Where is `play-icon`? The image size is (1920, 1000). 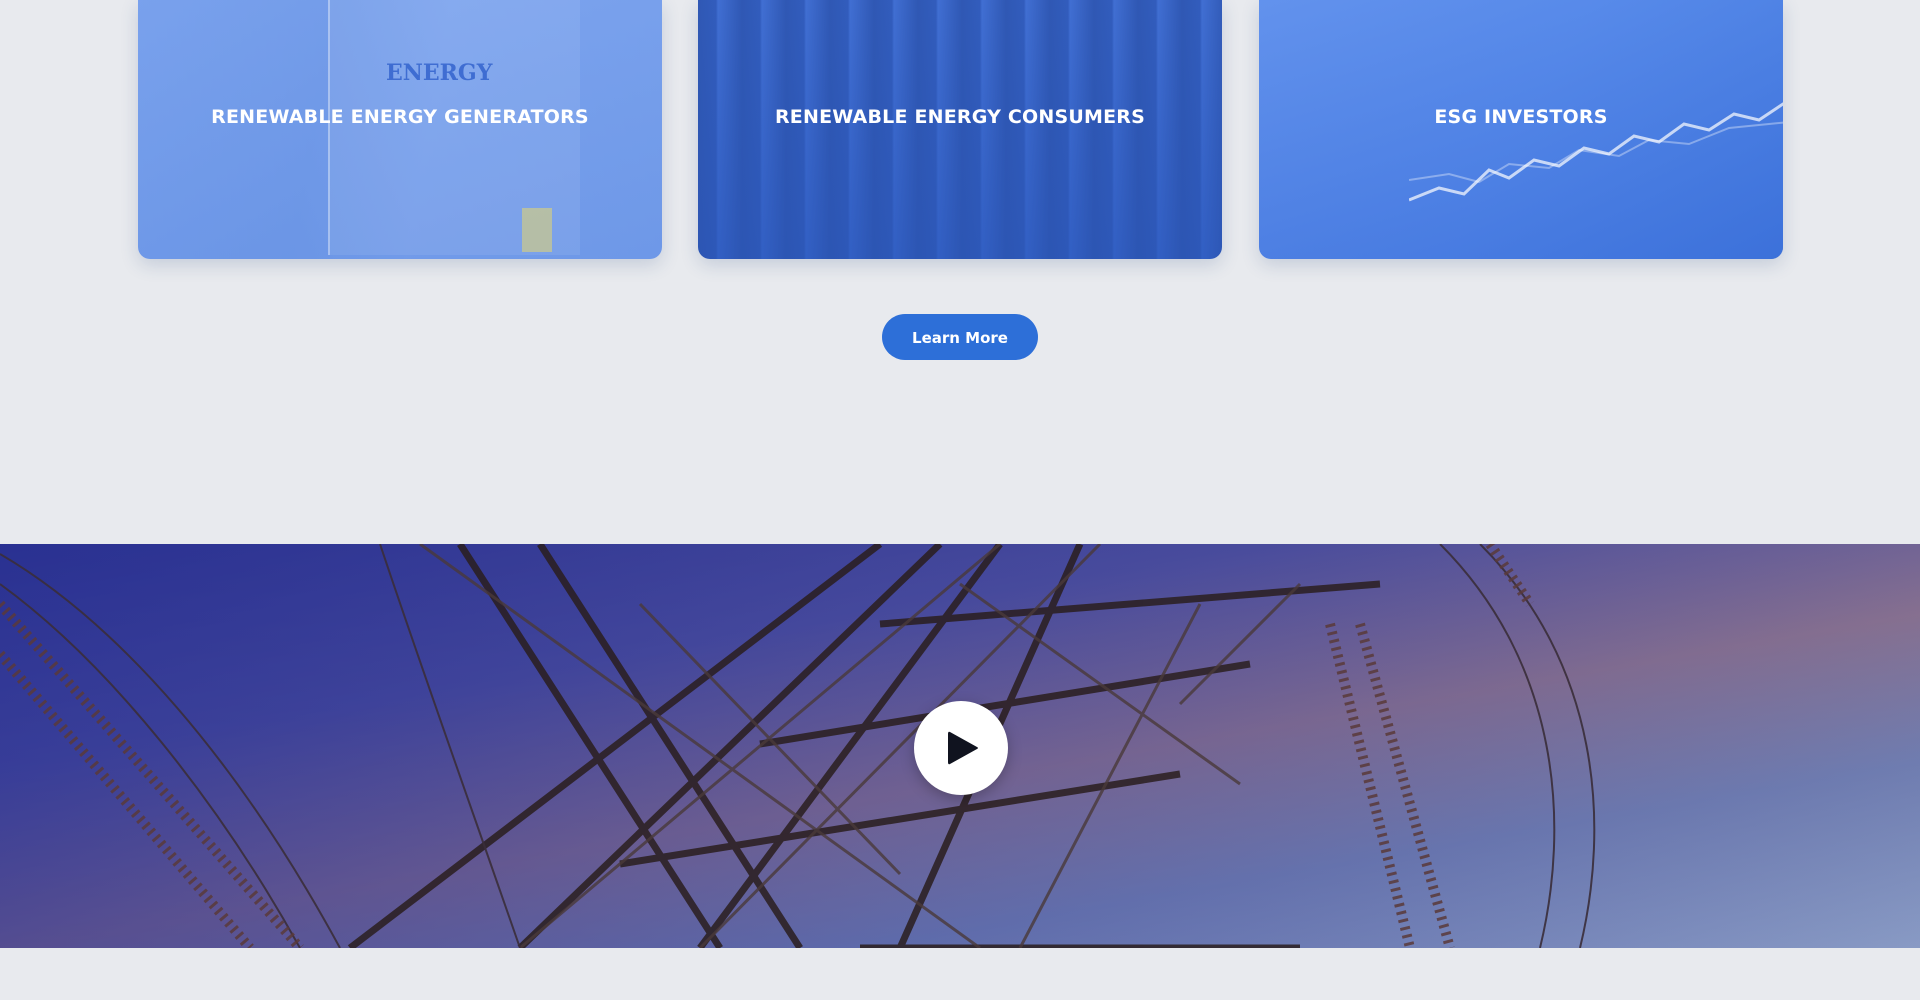 play-icon is located at coordinates (963, 748).